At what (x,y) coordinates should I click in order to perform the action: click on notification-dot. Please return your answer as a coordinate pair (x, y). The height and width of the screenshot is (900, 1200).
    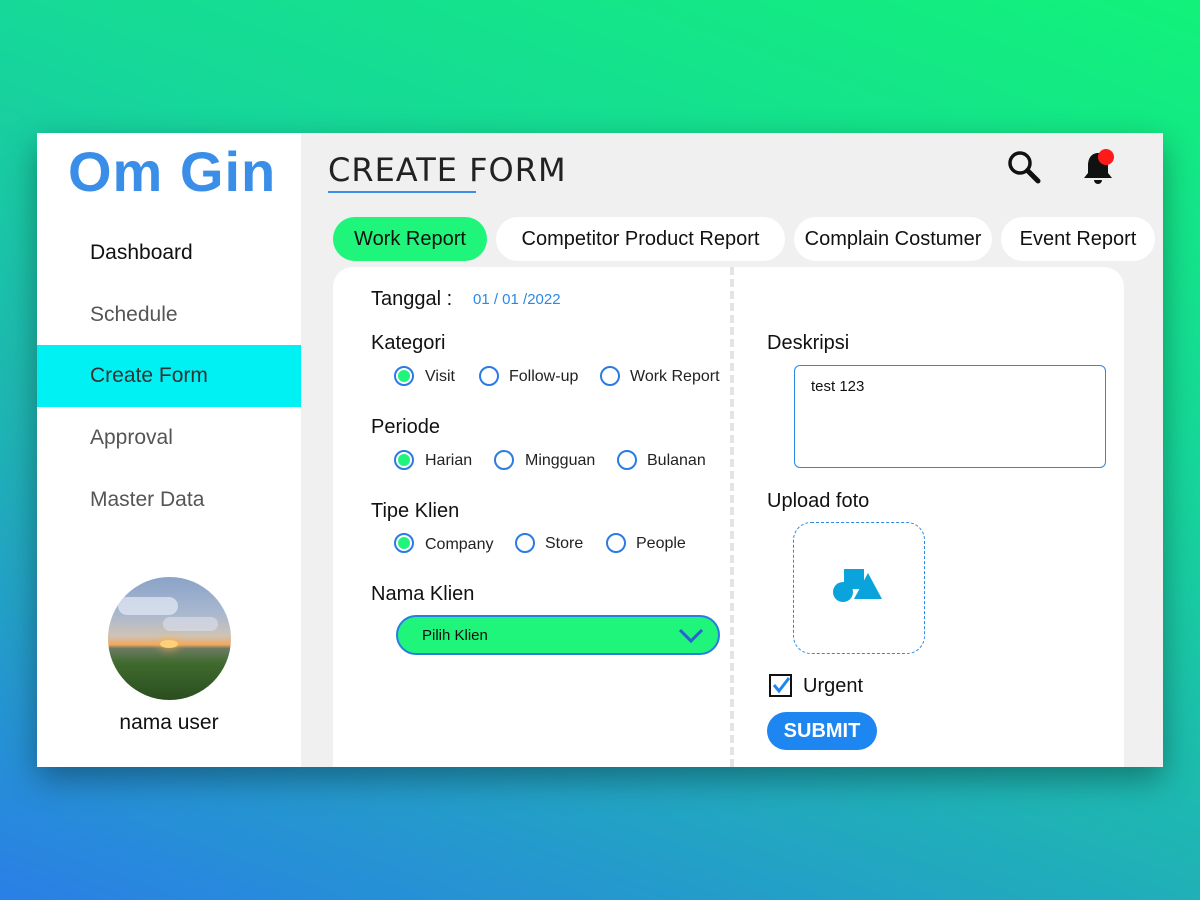
    Looking at the image, I should click on (1106, 157).